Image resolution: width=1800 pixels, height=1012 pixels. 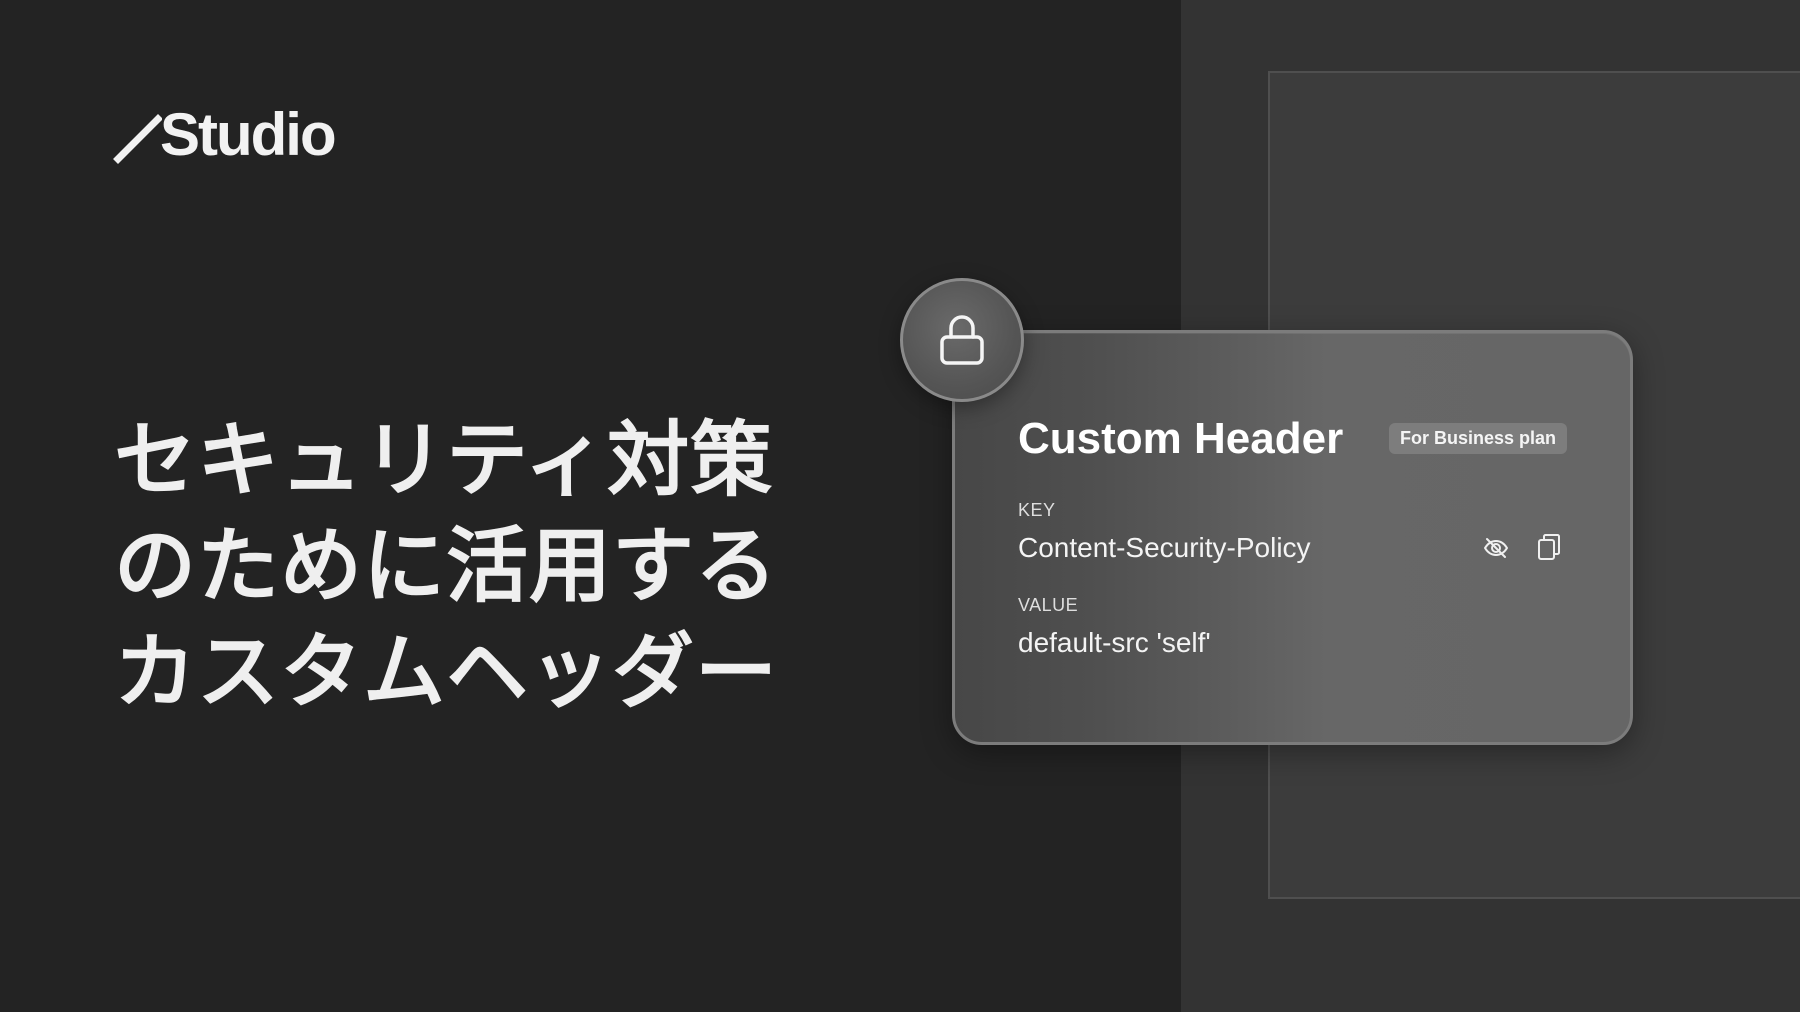 I want to click on key-value: Content-Security-Policy, so click(x=1164, y=547).